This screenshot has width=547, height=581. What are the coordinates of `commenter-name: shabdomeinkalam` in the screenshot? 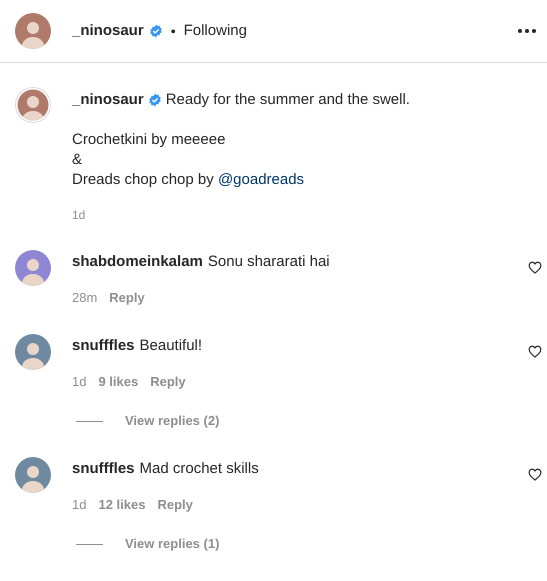 It's located at (137, 262).